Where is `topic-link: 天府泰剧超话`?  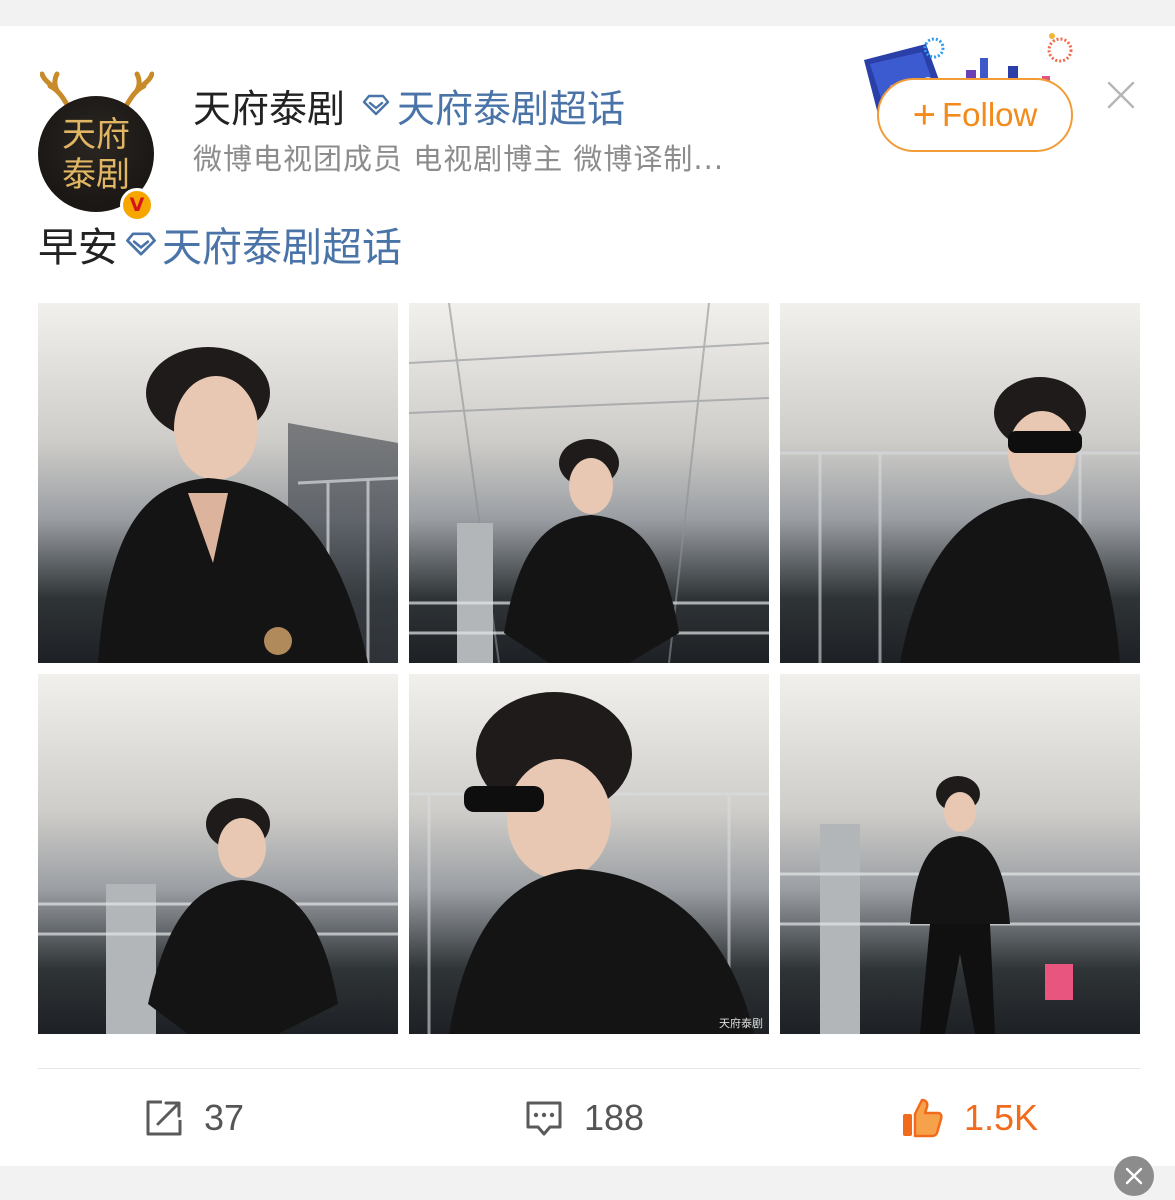 topic-link: 天府泰剧超话 is located at coordinates (493, 105).